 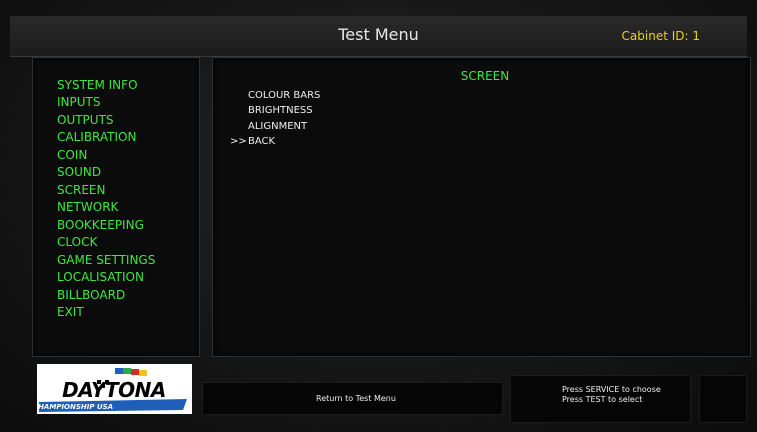 I want to click on daytona-logo: DAYTONA CHAMPIONSHIP USA, so click(x=112, y=389).